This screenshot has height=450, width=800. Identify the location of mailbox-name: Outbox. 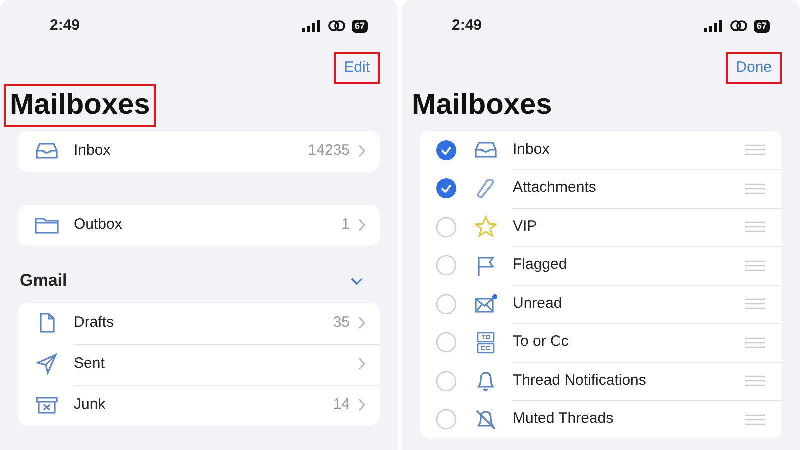
(98, 225).